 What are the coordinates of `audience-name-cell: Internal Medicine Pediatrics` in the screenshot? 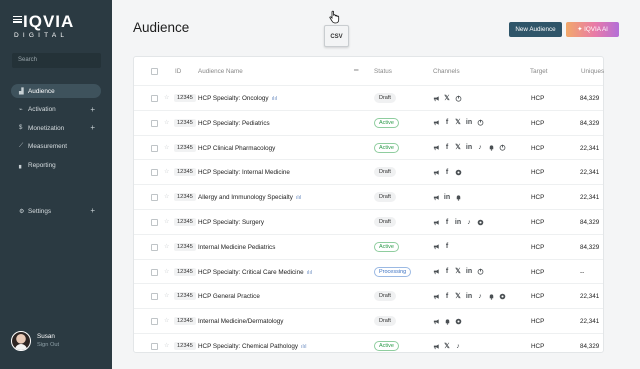 It's located at (236, 247).